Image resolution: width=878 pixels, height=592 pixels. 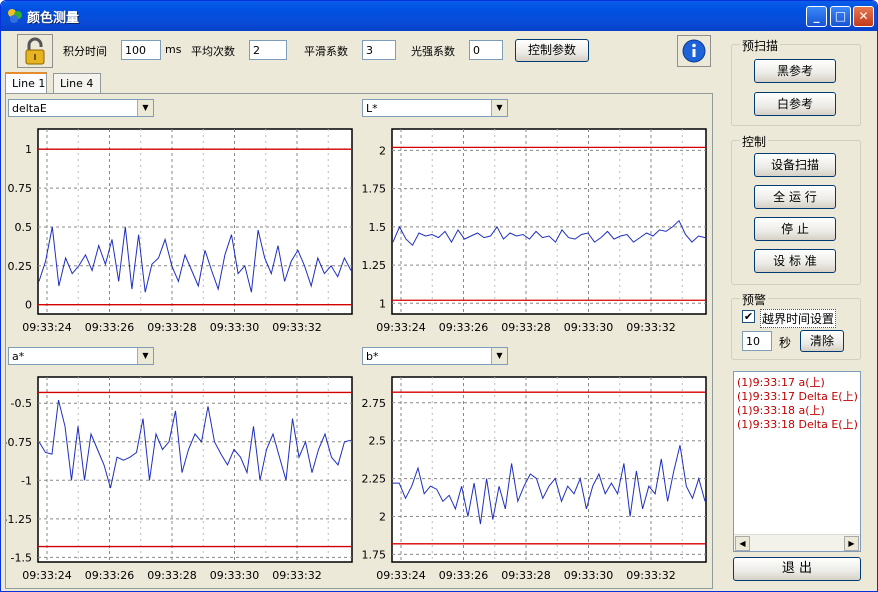 I want to click on chart-selector-l: L* ▼, so click(x=435, y=108).